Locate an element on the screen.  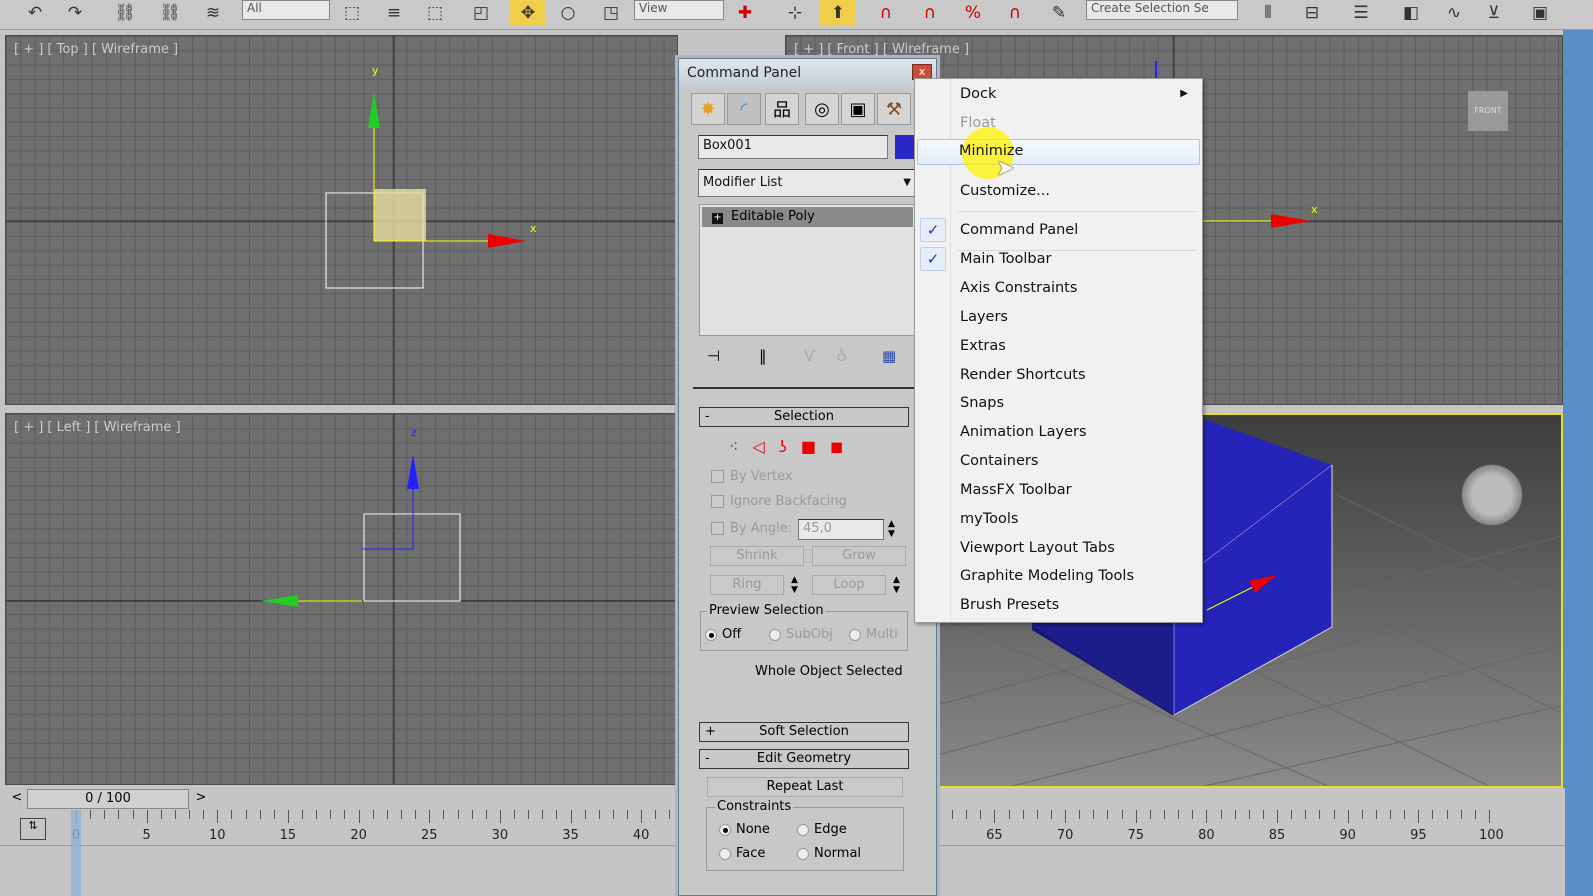
percent-snap-icon: % is located at coordinates (973, 13).